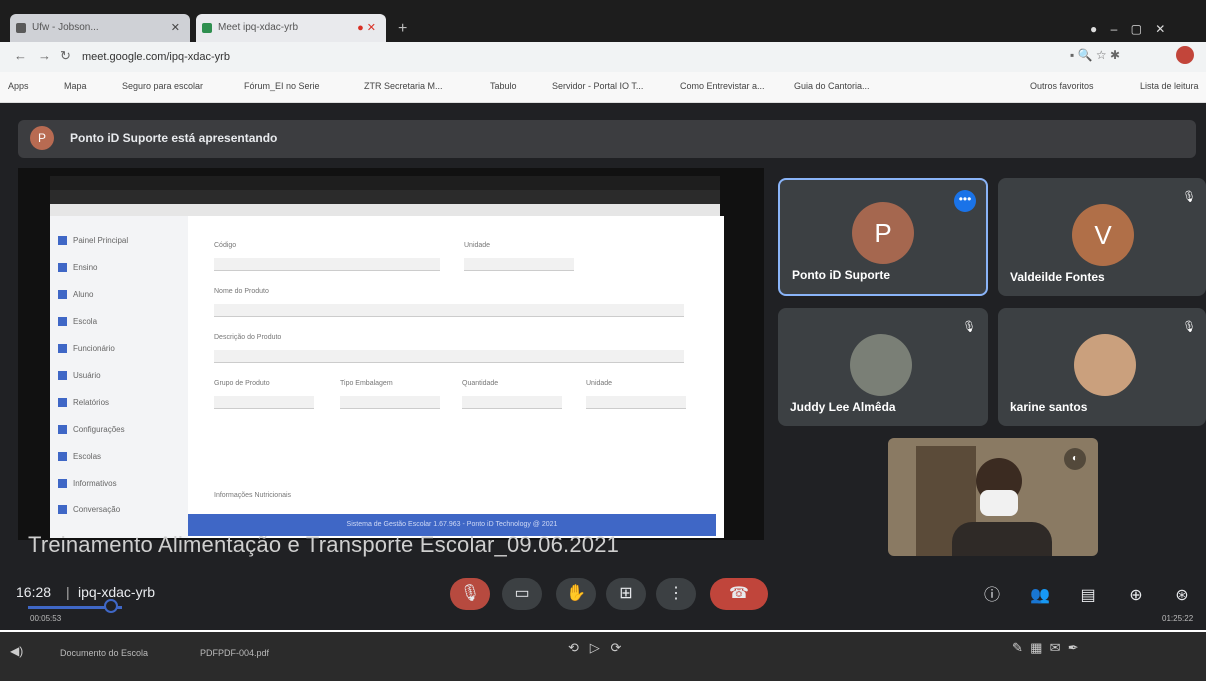  I want to click on progress-handle, so click(111, 606).